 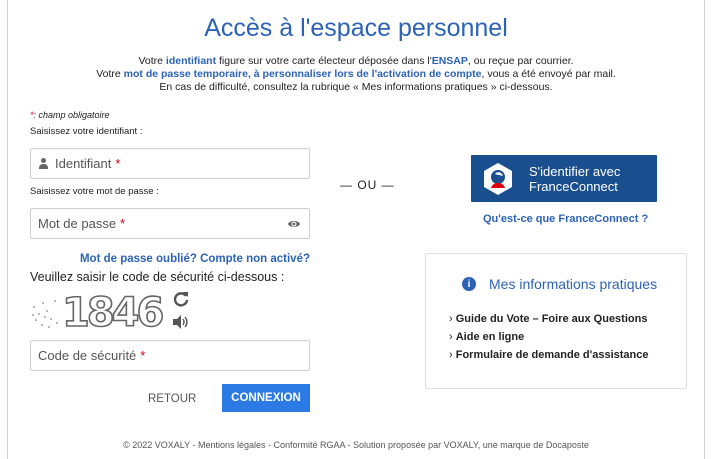 I want to click on intro-text-segment: , ou reçue par courrier., so click(x=520, y=61).